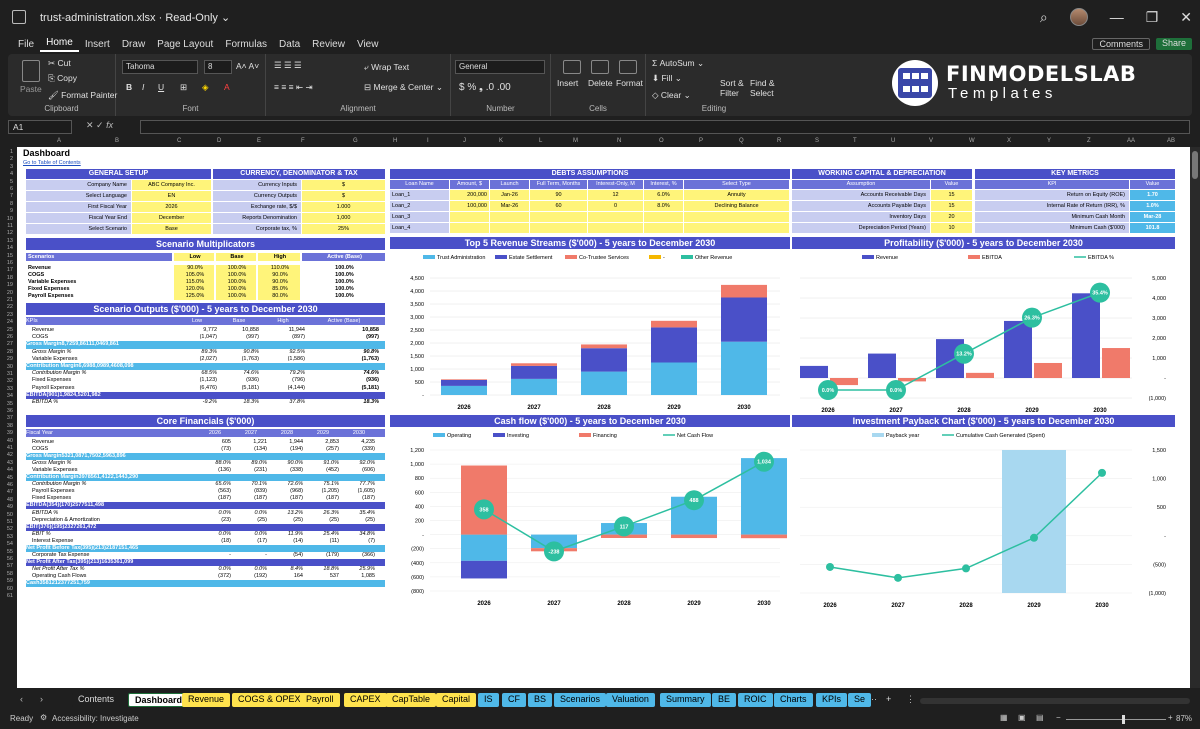  Describe the element at coordinates (1184, 718) in the screenshot. I see `zoom-level: 87%` at that location.